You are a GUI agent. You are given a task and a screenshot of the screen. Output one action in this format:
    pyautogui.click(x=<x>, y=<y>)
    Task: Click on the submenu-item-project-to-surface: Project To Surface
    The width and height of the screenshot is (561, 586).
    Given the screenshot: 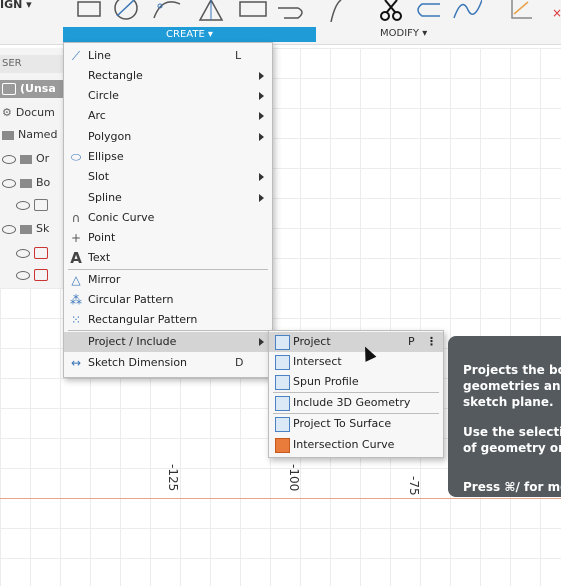 What is the action you would take?
    pyautogui.click(x=356, y=424)
    